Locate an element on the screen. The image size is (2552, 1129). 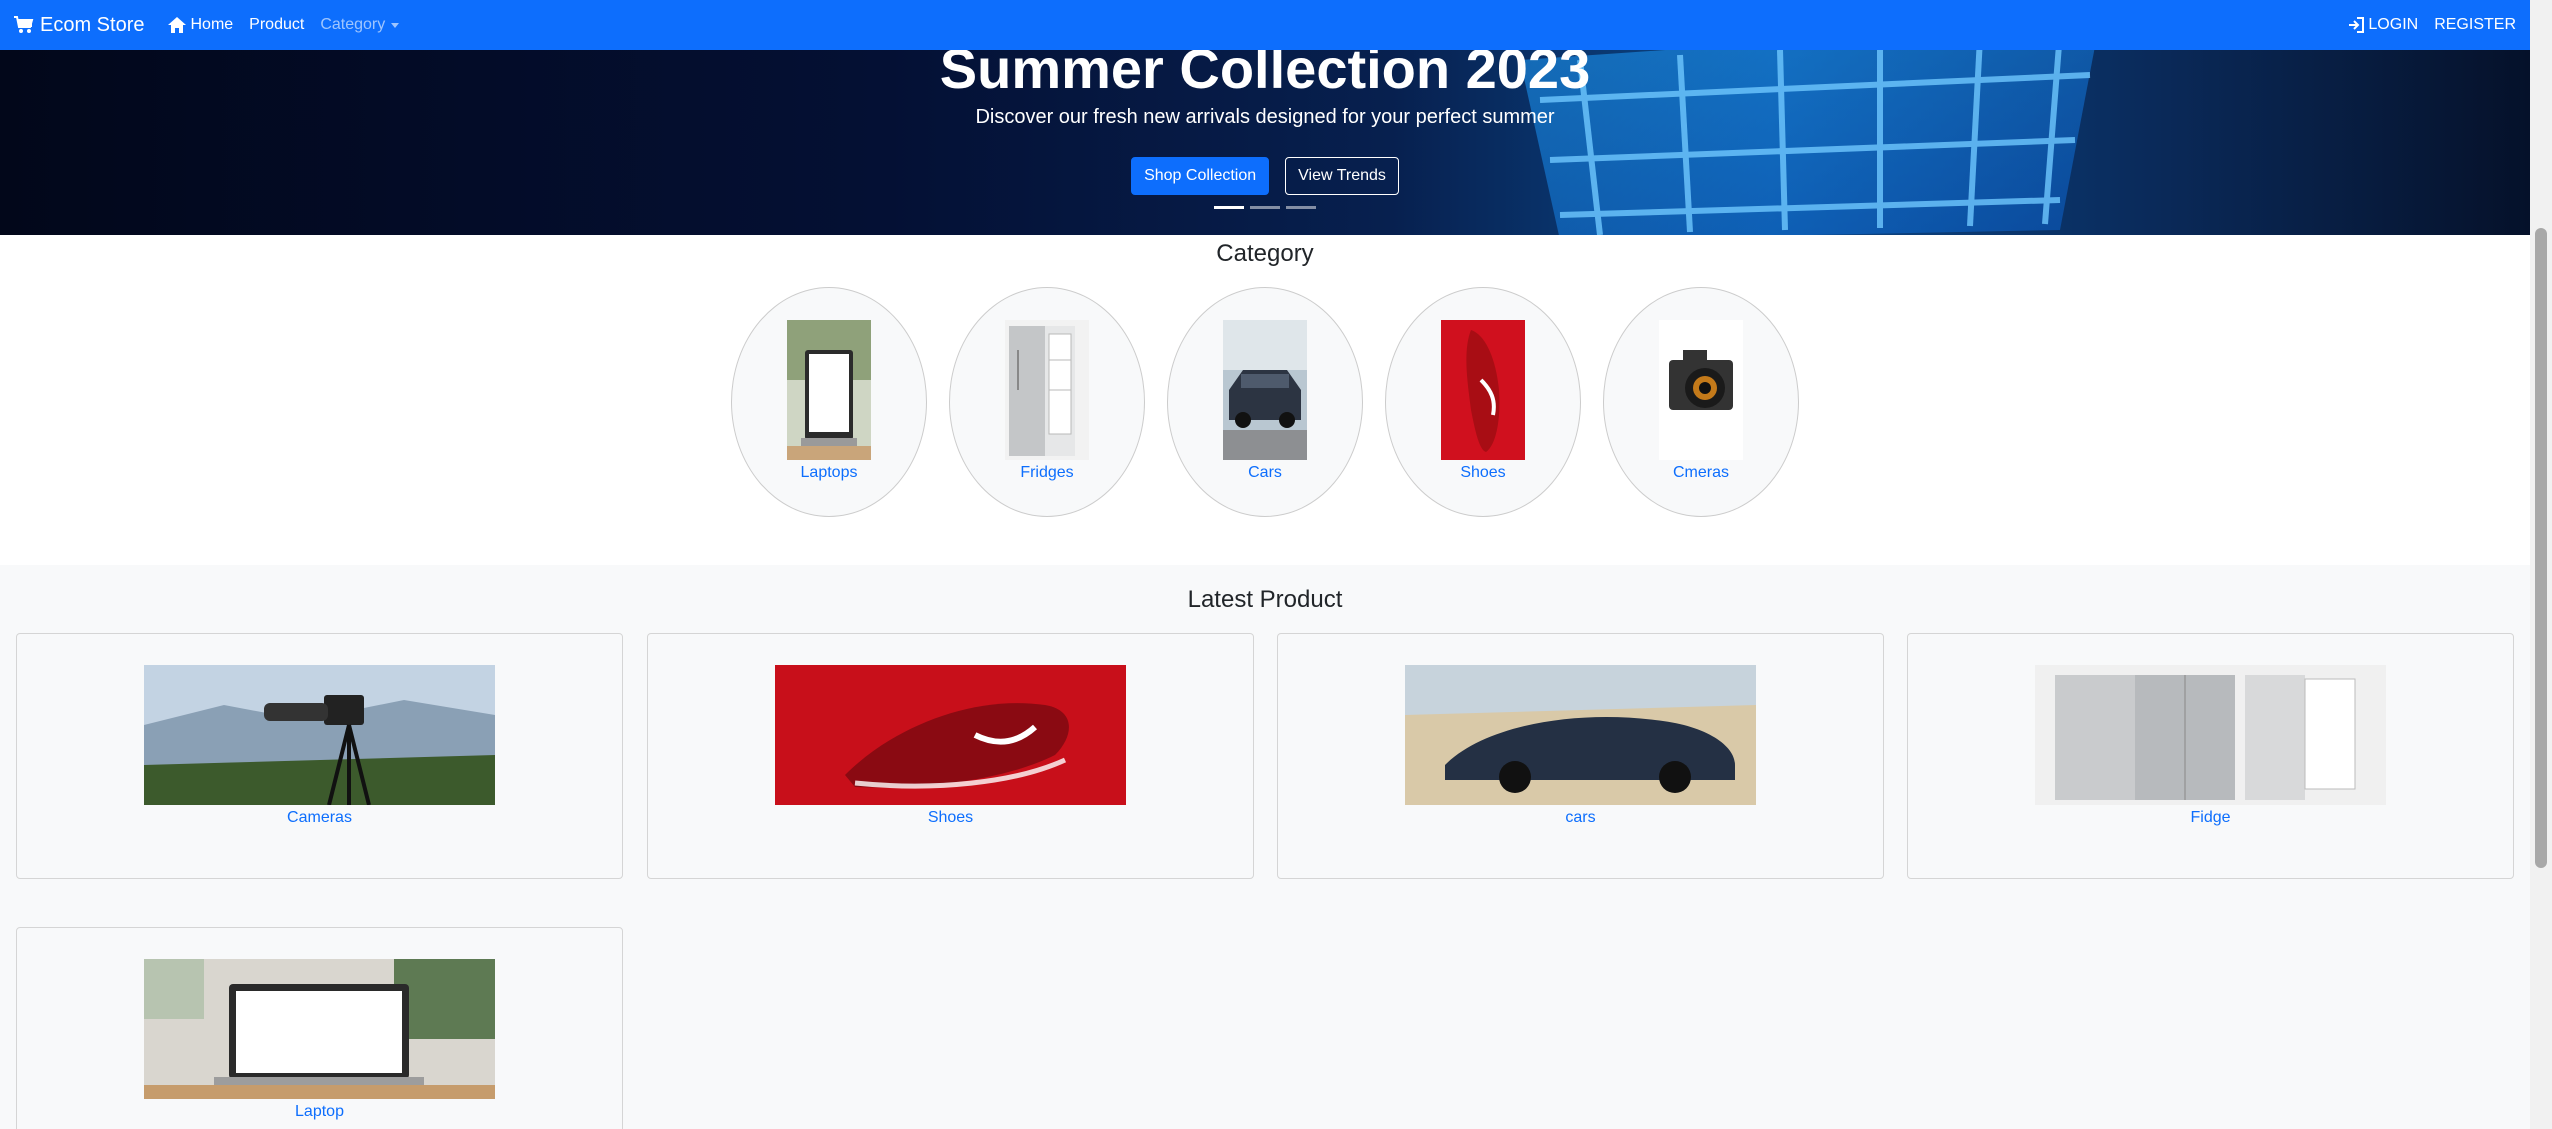
category-label: Fridges is located at coordinates (1047, 472).